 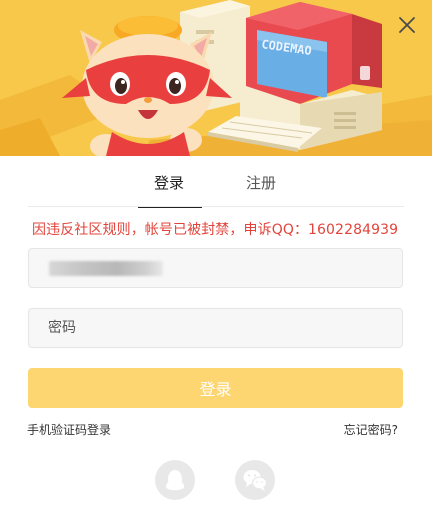 I want to click on qq-icon, so click(x=175, y=480).